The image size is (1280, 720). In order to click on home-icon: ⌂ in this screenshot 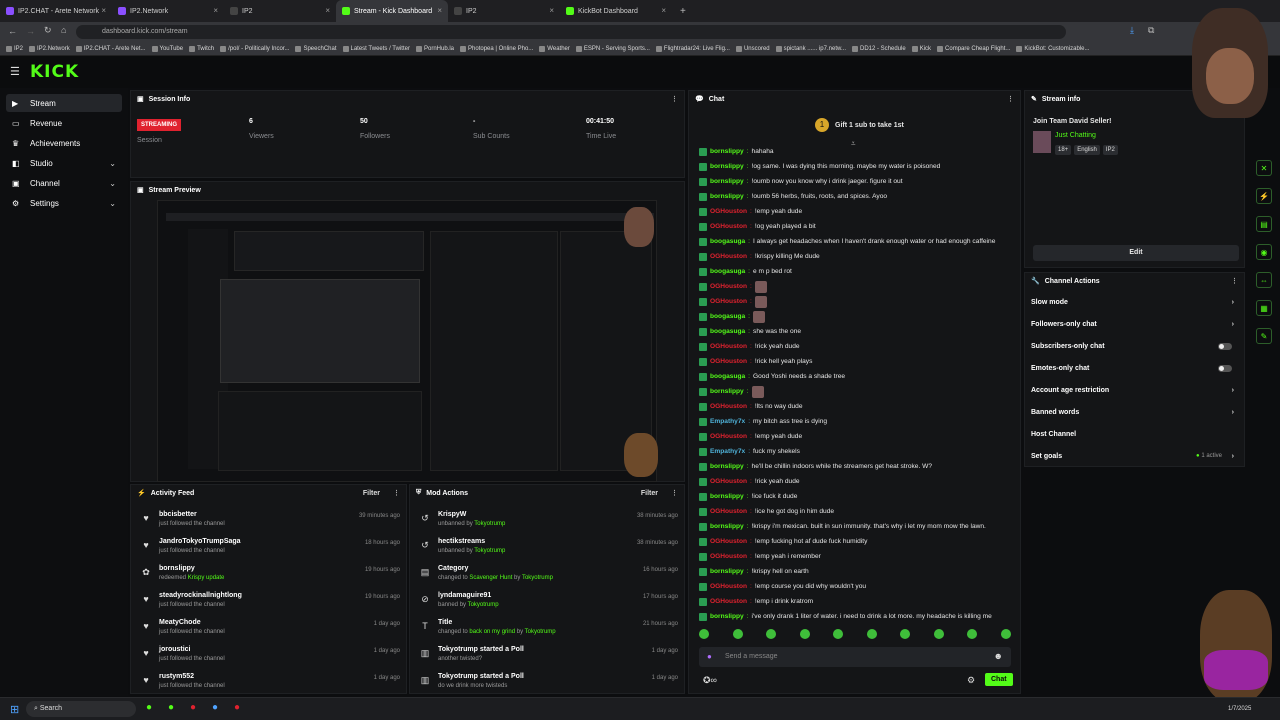, I will do `click(63, 30)`.